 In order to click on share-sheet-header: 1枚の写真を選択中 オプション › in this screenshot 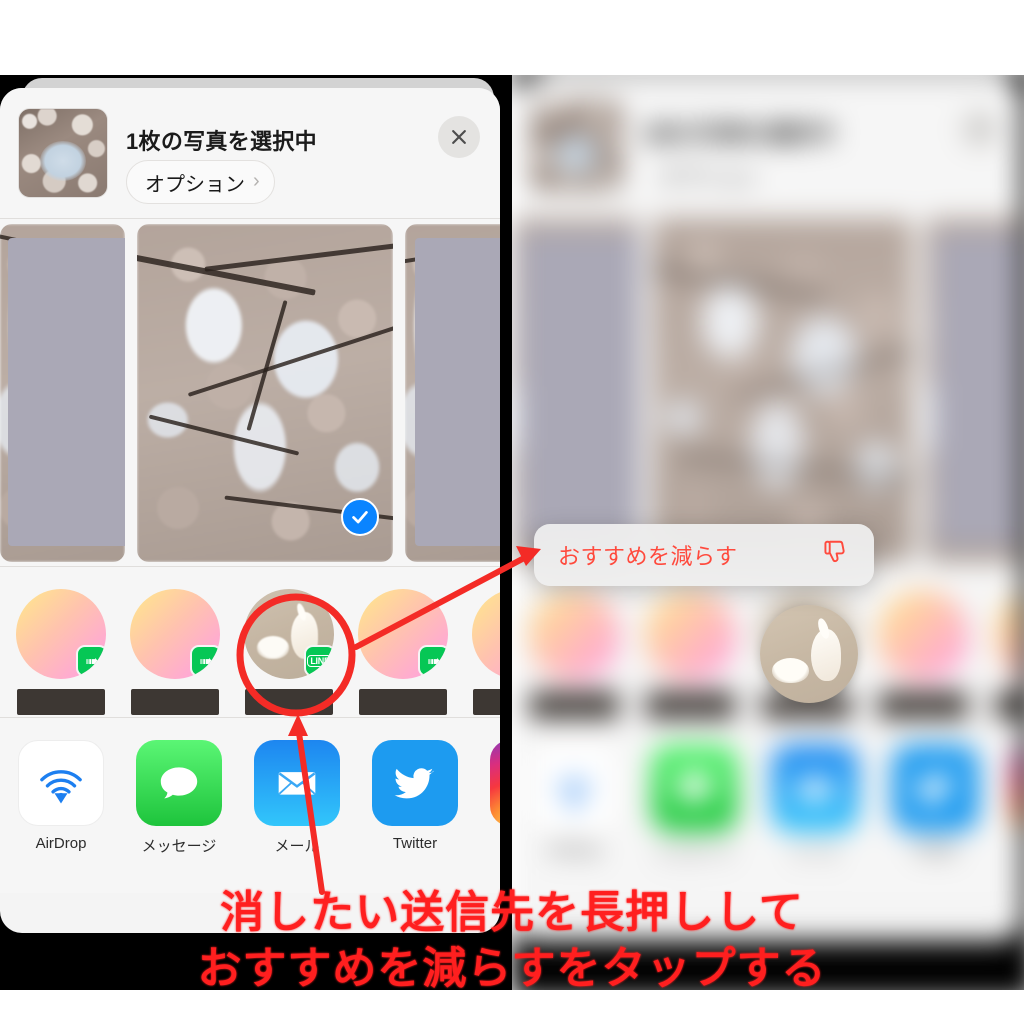, I will do `click(250, 153)`.